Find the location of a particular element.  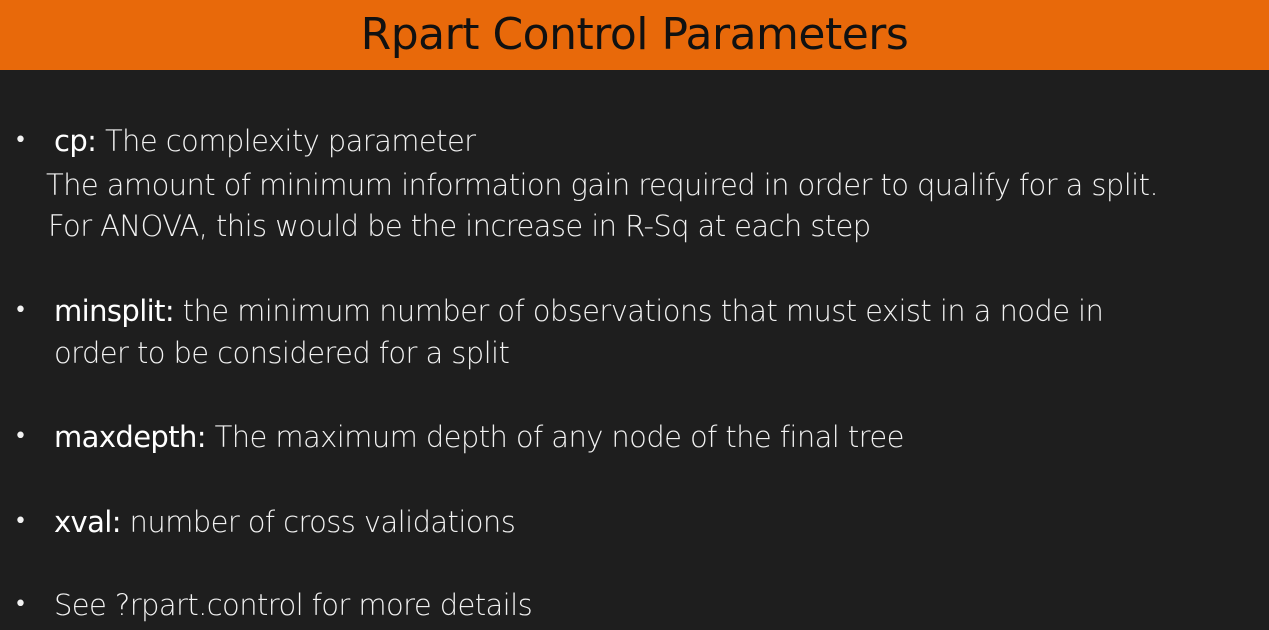

bullet-line: See ?rpart.control for more details is located at coordinates (293, 605).